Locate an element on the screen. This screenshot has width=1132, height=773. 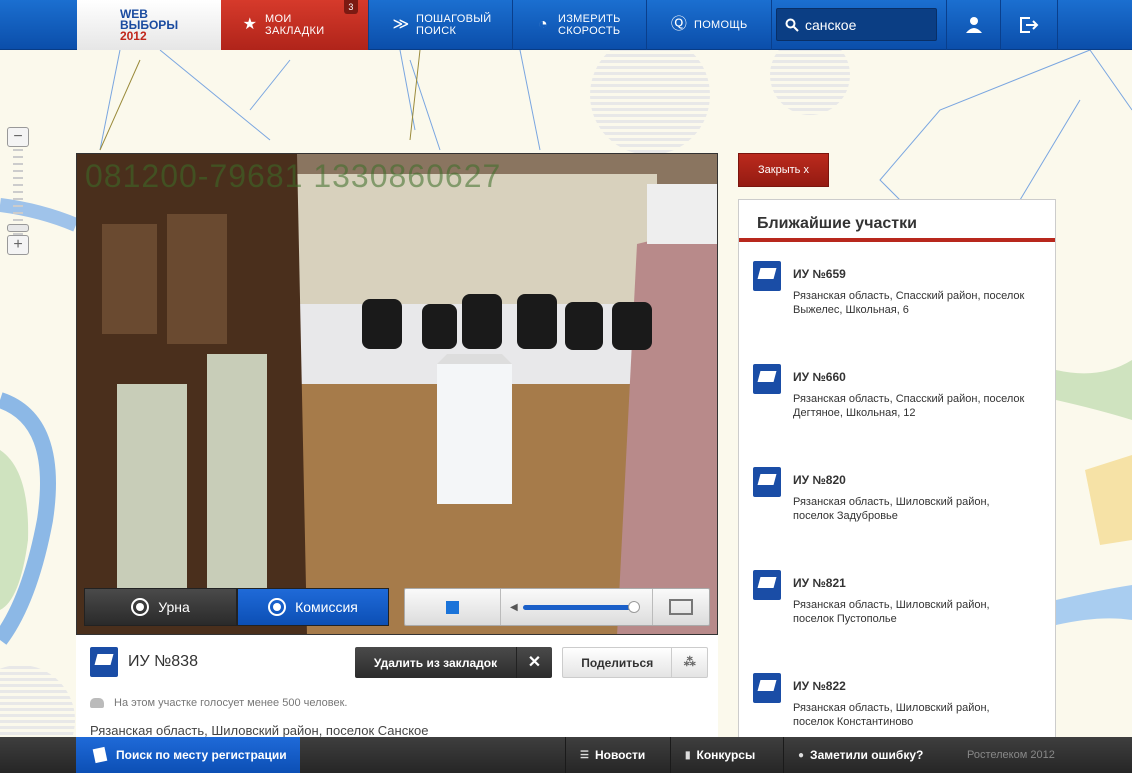
station-name: ИУ №820 is located at coordinates (819, 480).